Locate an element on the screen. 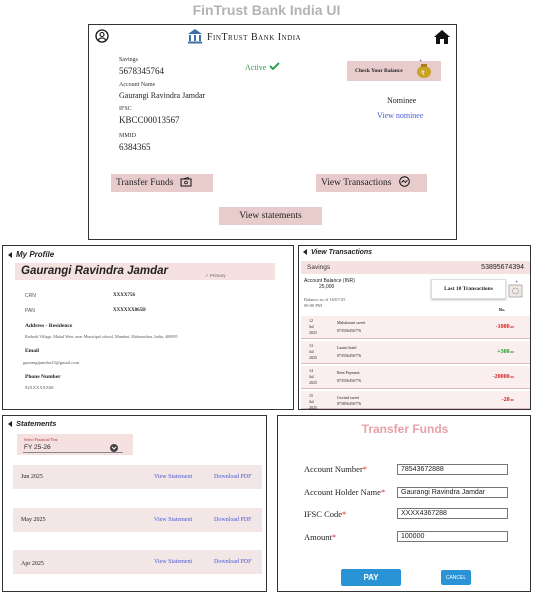  txn-date: 15 Jul 2025 is located at coordinates (313, 401).